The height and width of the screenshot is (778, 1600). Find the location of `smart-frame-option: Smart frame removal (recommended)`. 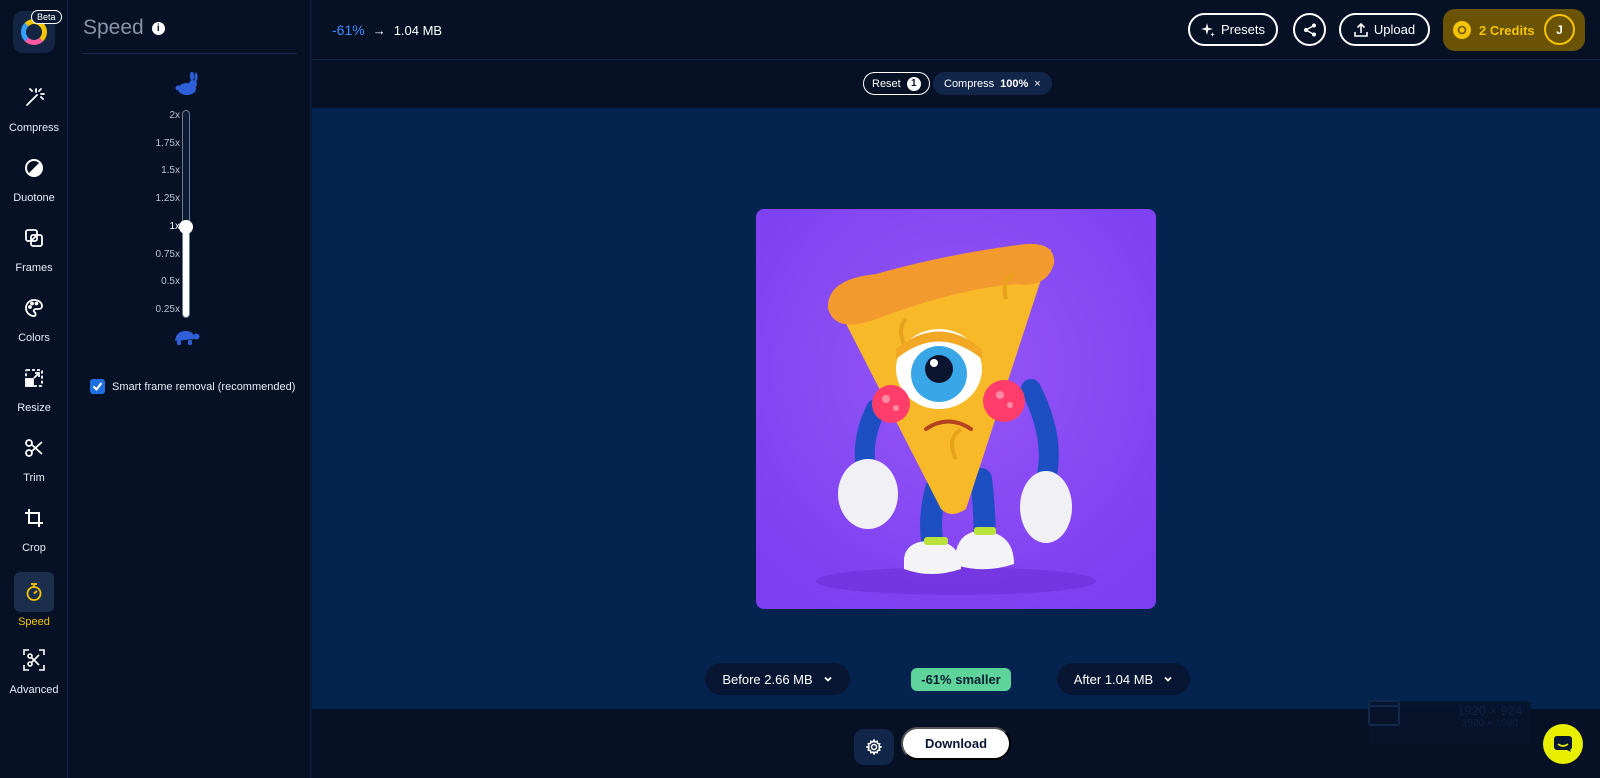

smart-frame-option: Smart frame removal (recommended) is located at coordinates (192, 386).